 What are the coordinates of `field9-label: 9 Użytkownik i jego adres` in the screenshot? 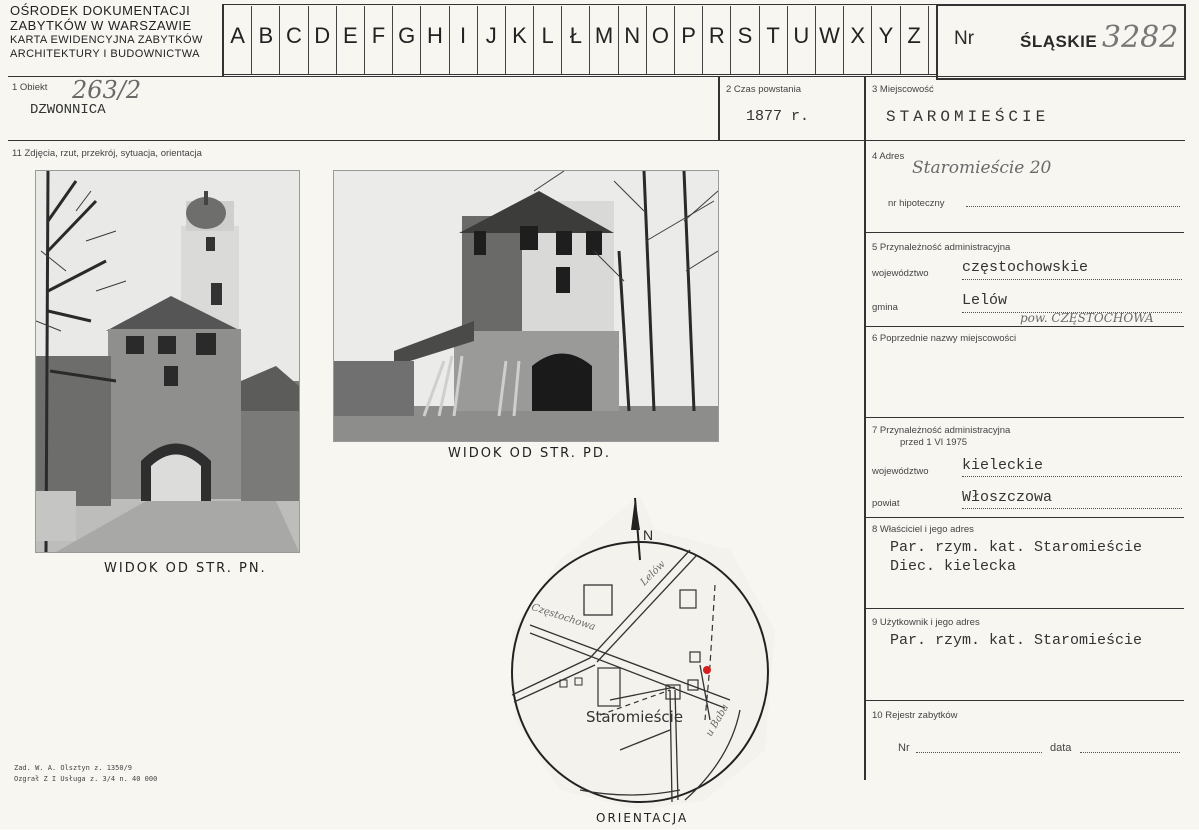 It's located at (926, 622).